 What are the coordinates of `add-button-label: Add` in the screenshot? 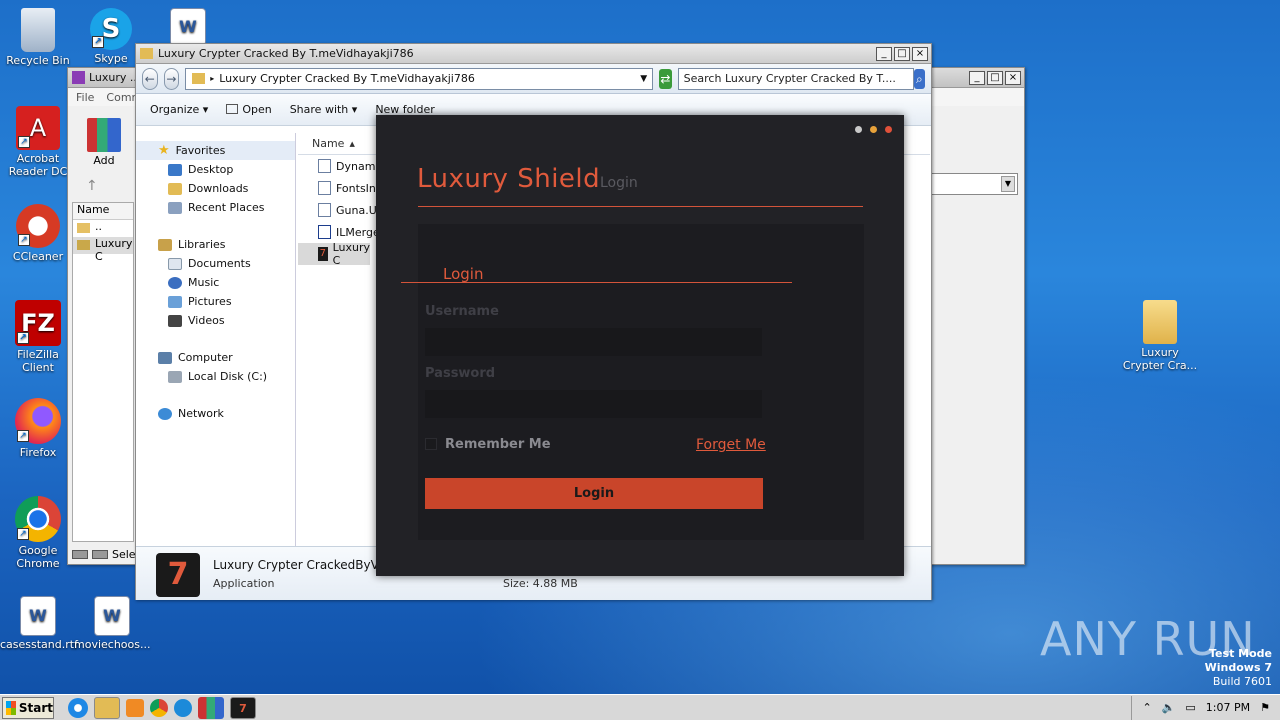 It's located at (104, 160).